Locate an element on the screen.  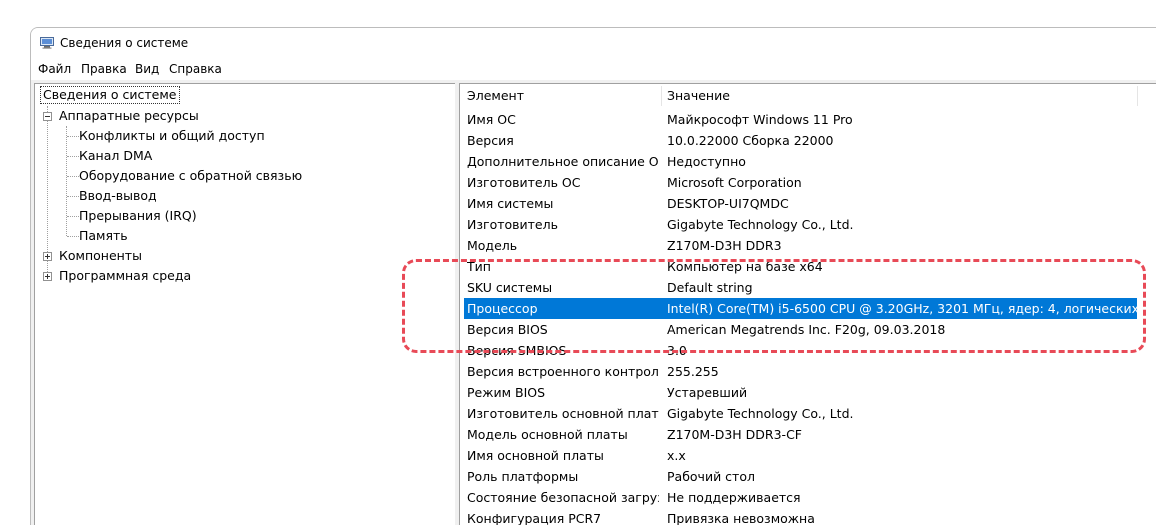
cell-item: Изготовитель ОС is located at coordinates (524, 182).